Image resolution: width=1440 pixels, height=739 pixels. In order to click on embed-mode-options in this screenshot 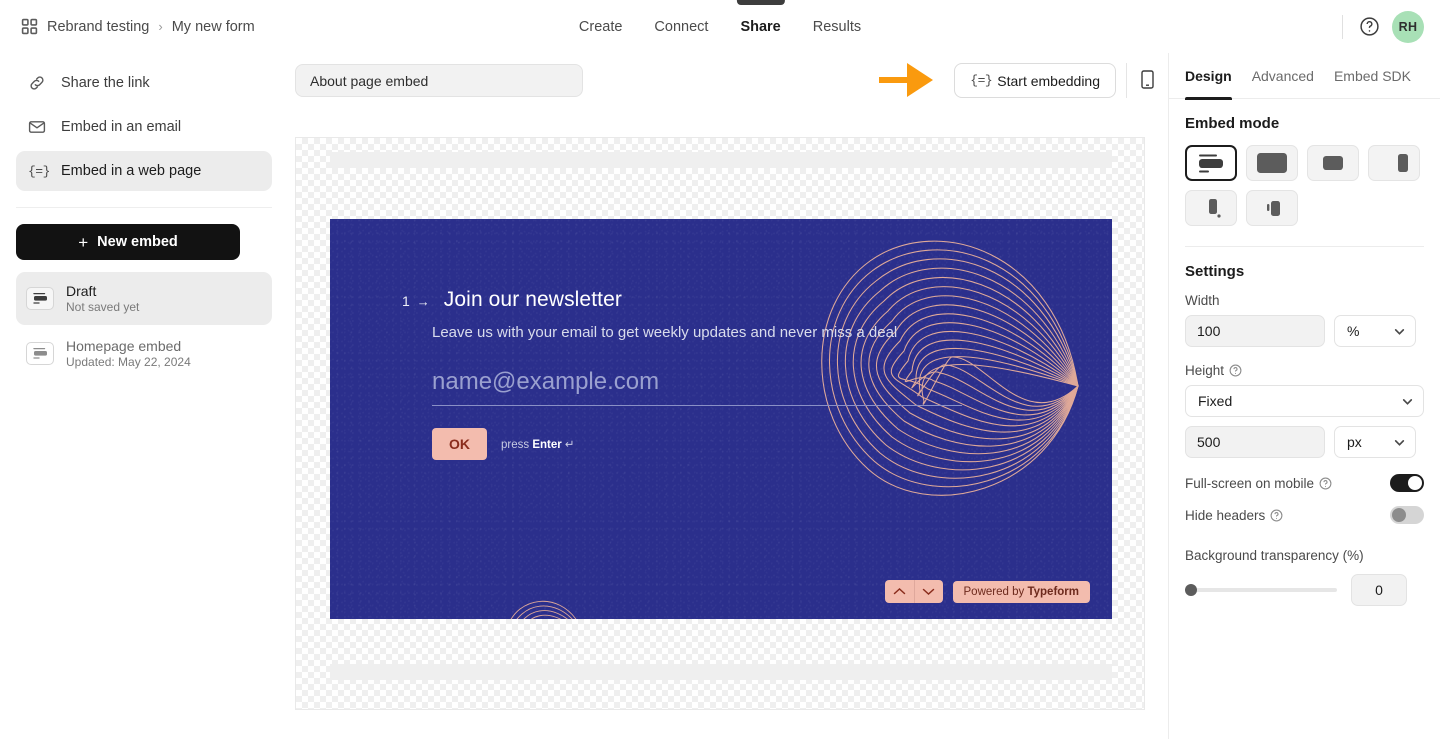, I will do `click(1303, 185)`.